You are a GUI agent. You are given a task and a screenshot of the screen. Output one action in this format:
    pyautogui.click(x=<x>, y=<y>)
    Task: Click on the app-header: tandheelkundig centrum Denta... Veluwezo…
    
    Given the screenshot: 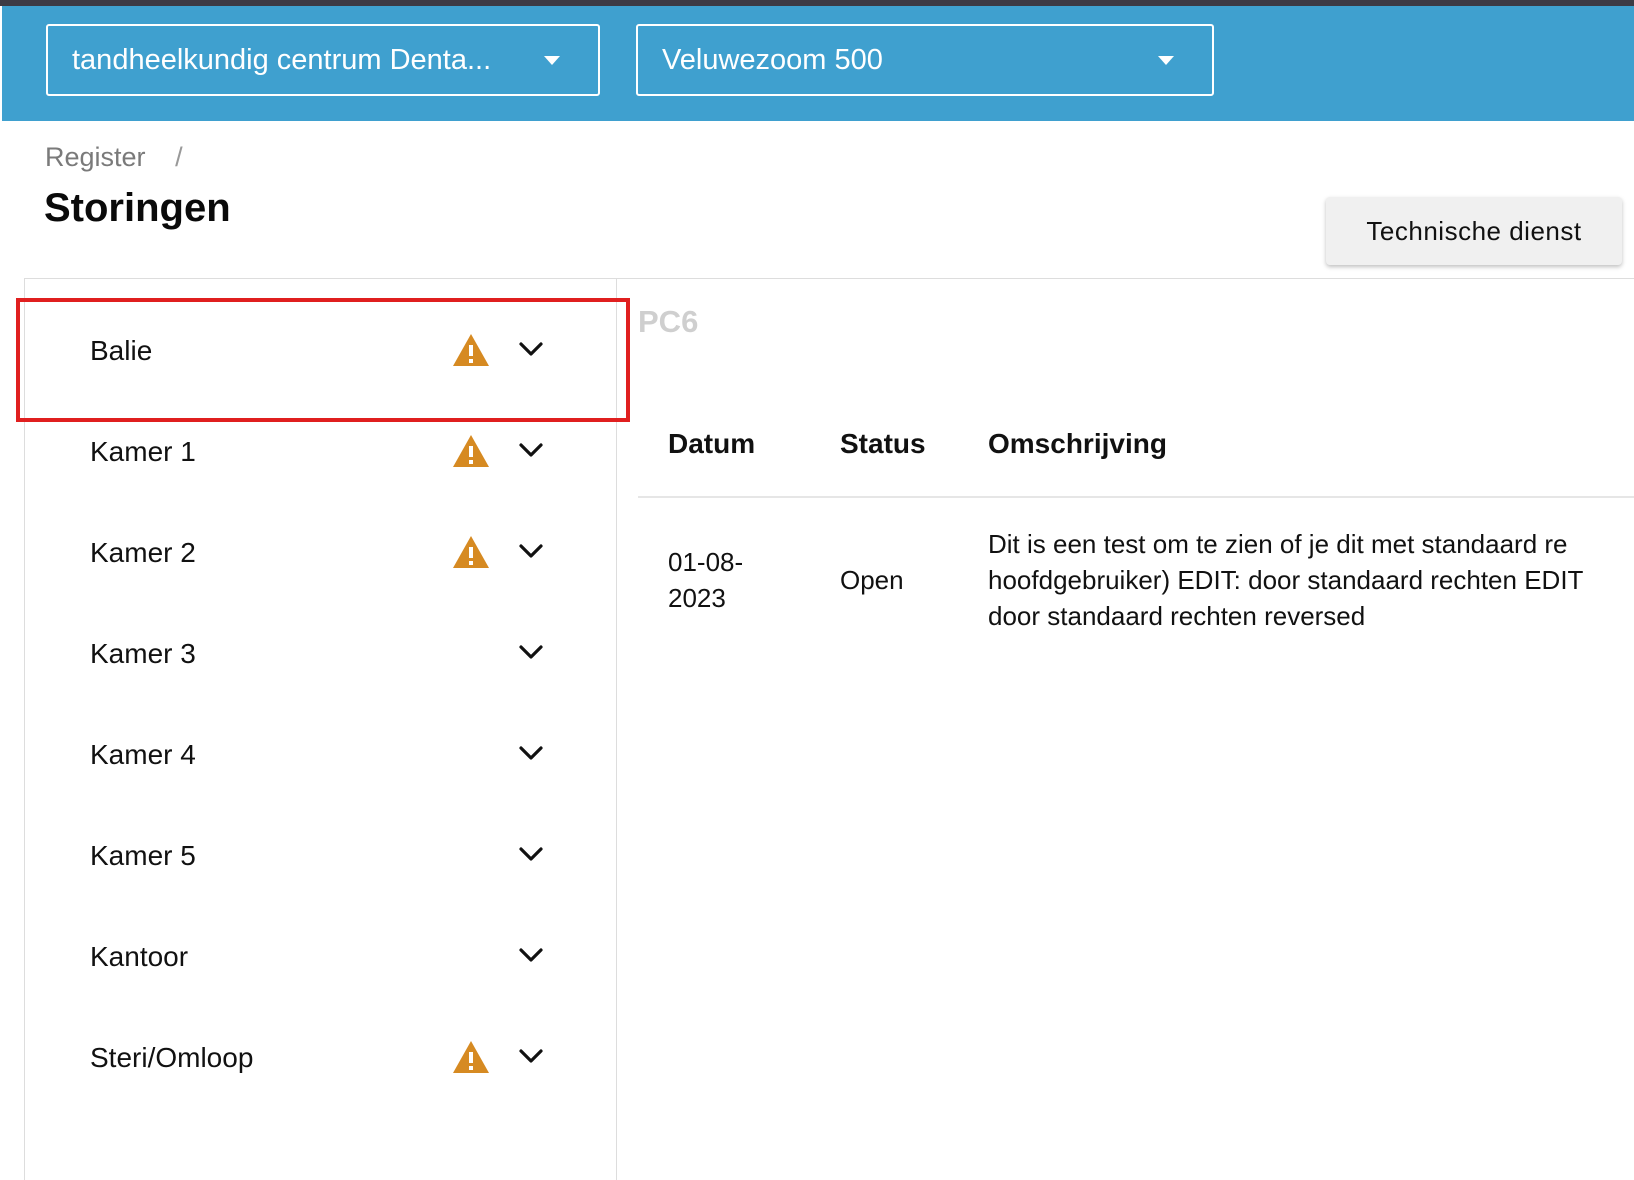 What is the action you would take?
    pyautogui.click(x=818, y=63)
    